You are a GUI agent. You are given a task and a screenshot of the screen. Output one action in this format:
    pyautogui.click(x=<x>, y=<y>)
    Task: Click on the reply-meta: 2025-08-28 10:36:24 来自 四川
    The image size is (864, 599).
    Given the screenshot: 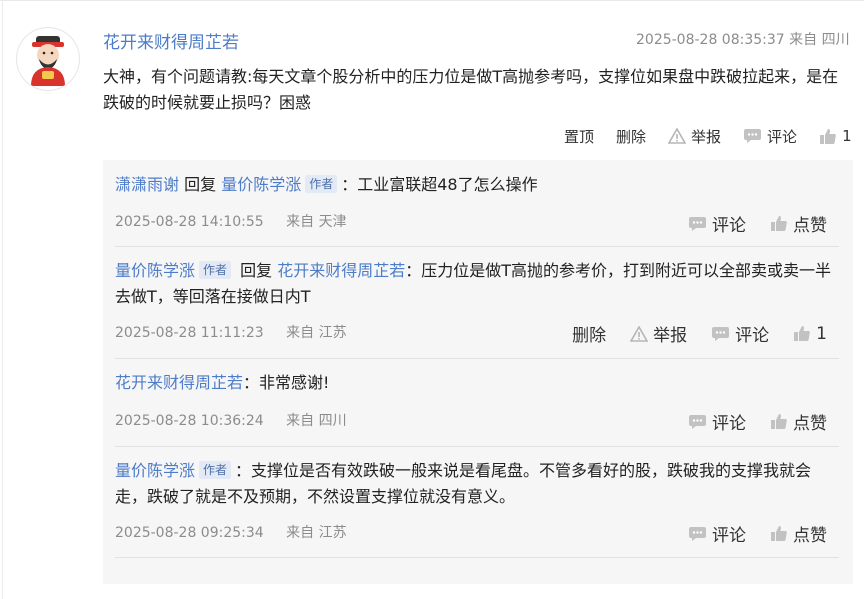 What is the action you would take?
    pyautogui.click(x=231, y=420)
    